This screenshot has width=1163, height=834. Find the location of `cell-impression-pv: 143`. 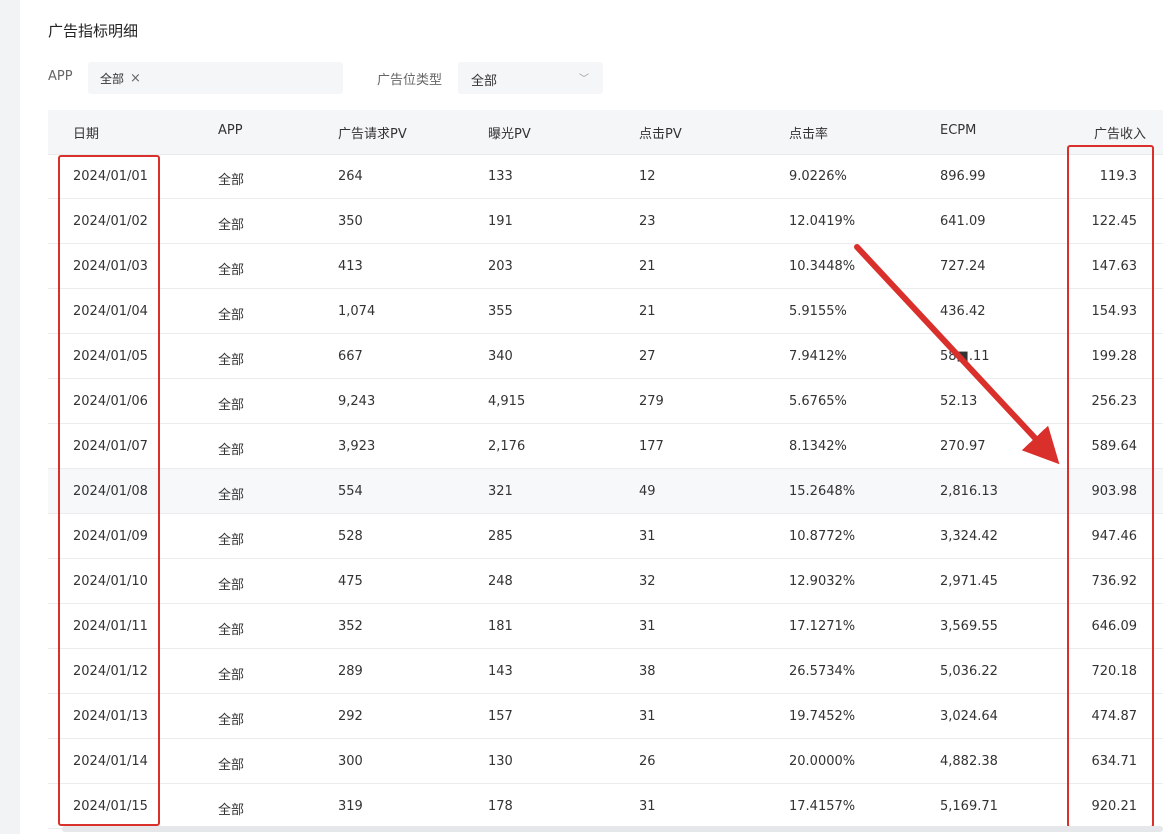

cell-impression-pv: 143 is located at coordinates (500, 671).